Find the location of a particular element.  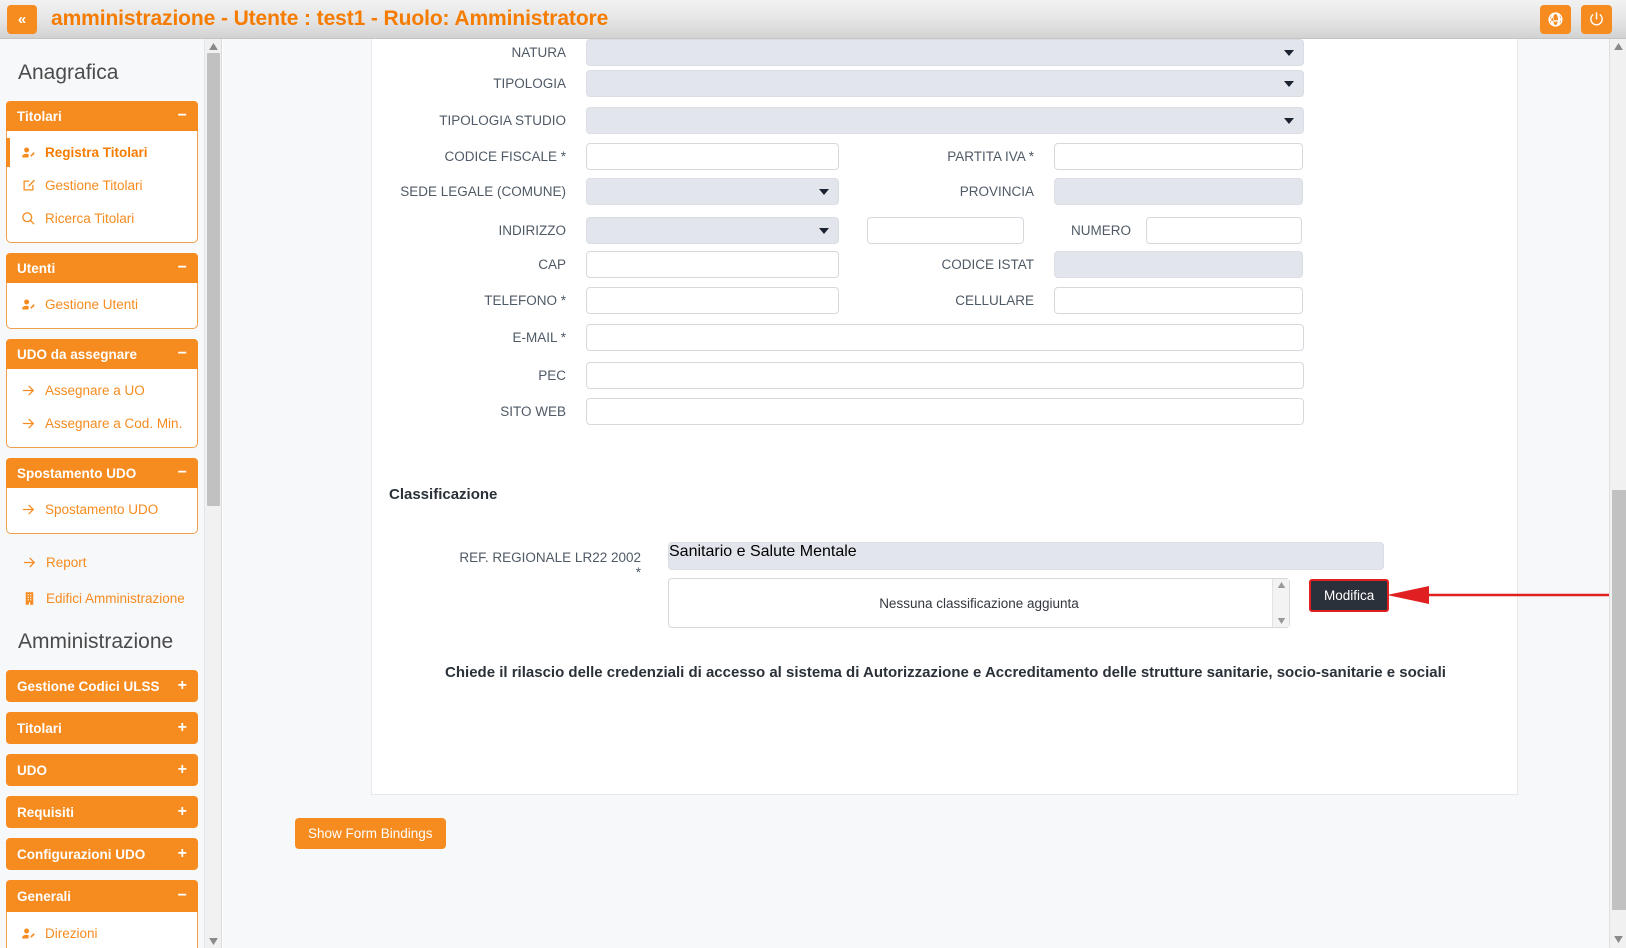

header-actions is located at coordinates (1583, 19).